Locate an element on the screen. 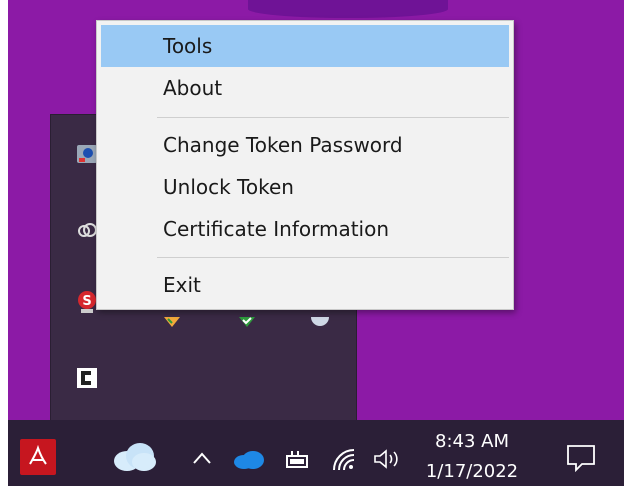 The image size is (624, 486). notification-icon is located at coordinates (581, 460).